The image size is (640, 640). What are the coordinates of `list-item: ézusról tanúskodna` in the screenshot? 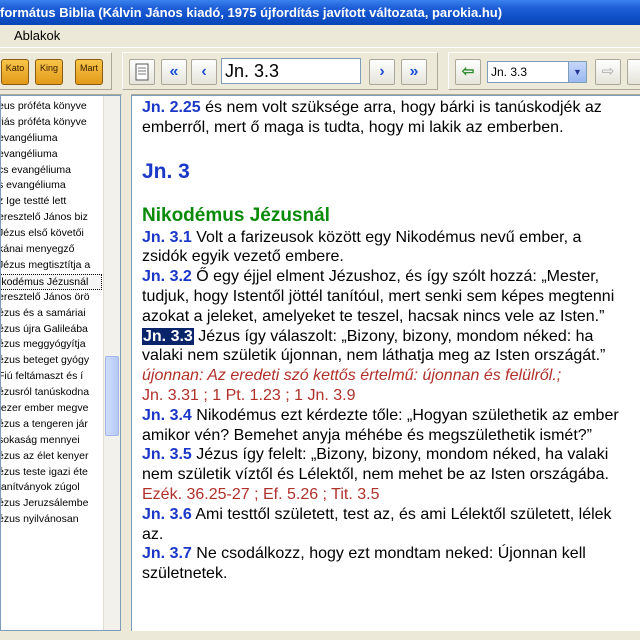 It's located at (51, 393).